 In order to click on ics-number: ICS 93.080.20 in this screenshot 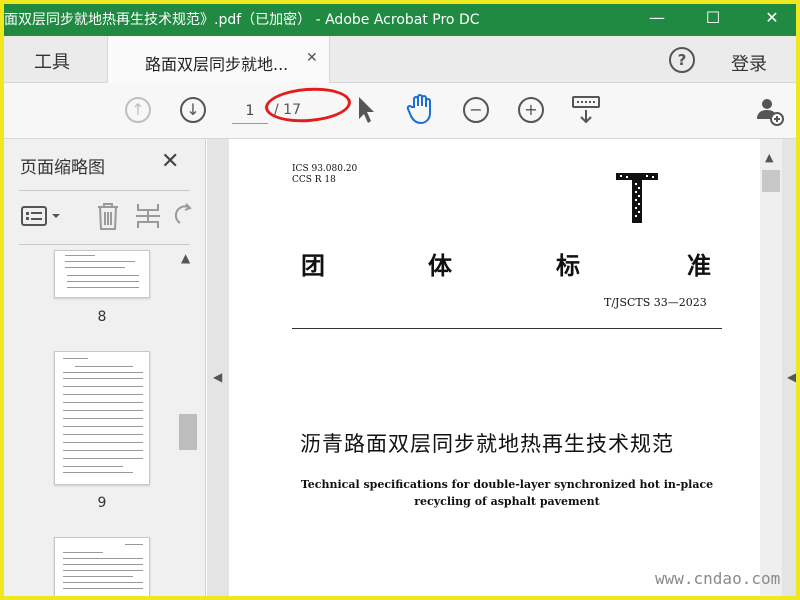, I will do `click(325, 169)`.